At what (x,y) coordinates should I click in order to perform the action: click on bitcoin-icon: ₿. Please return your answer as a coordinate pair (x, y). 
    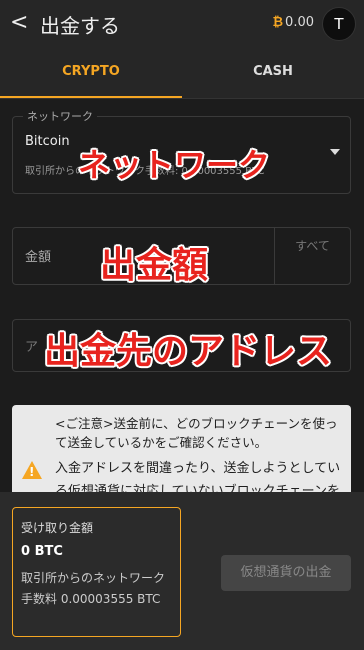
    Looking at the image, I should click on (278, 22).